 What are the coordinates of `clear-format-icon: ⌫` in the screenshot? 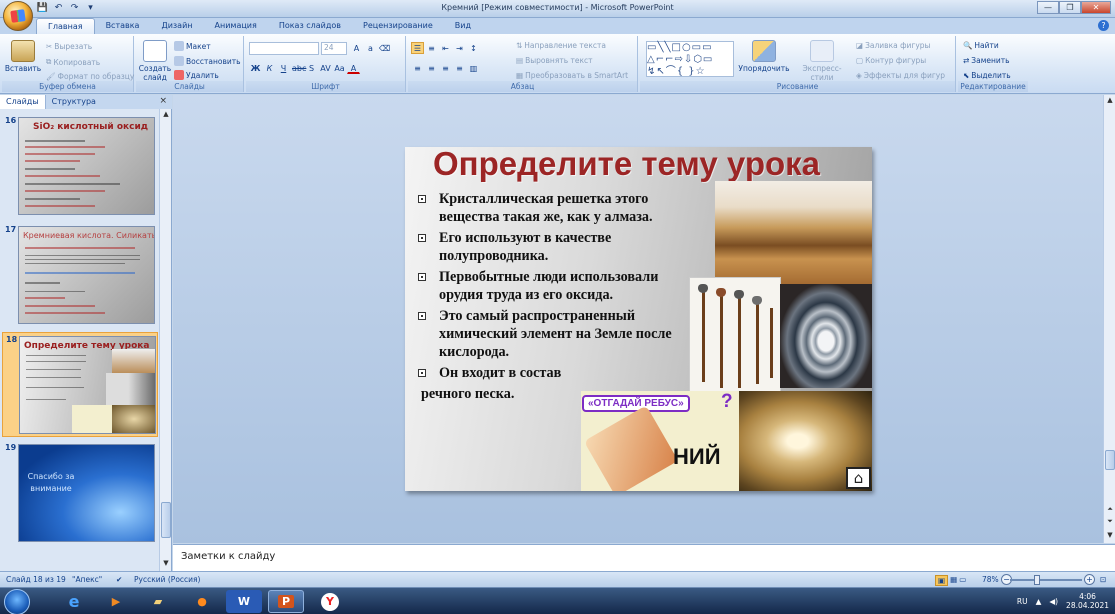 It's located at (384, 48).